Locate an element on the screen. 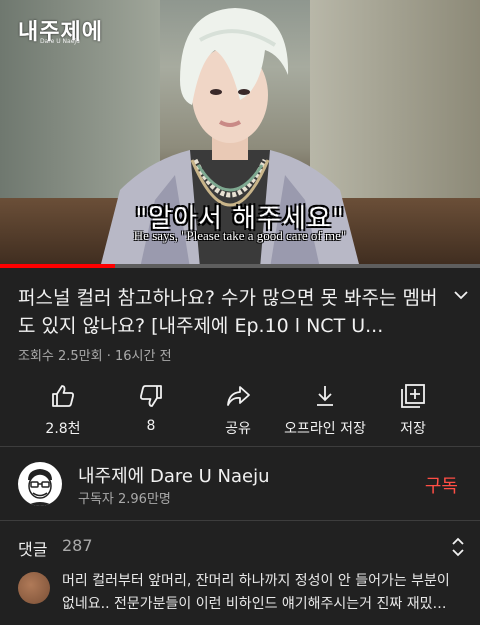 This screenshot has height=625, width=480. channel-subscriber-count: 구독자 2.96만명 is located at coordinates (124, 499).